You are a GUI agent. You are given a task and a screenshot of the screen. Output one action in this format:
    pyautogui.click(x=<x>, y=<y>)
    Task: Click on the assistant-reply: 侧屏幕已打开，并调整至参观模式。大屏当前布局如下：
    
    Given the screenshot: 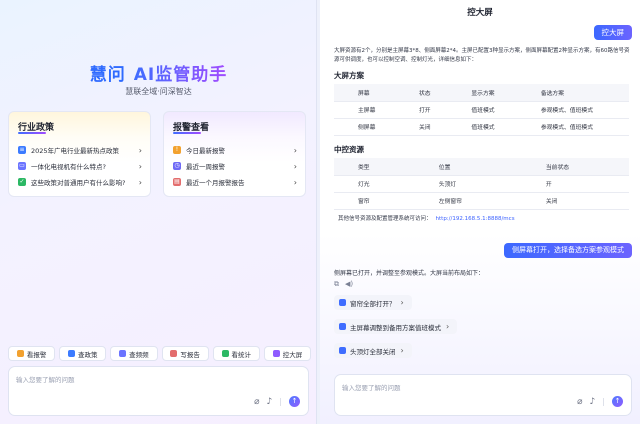 What is the action you would take?
    pyautogui.click(x=409, y=273)
    